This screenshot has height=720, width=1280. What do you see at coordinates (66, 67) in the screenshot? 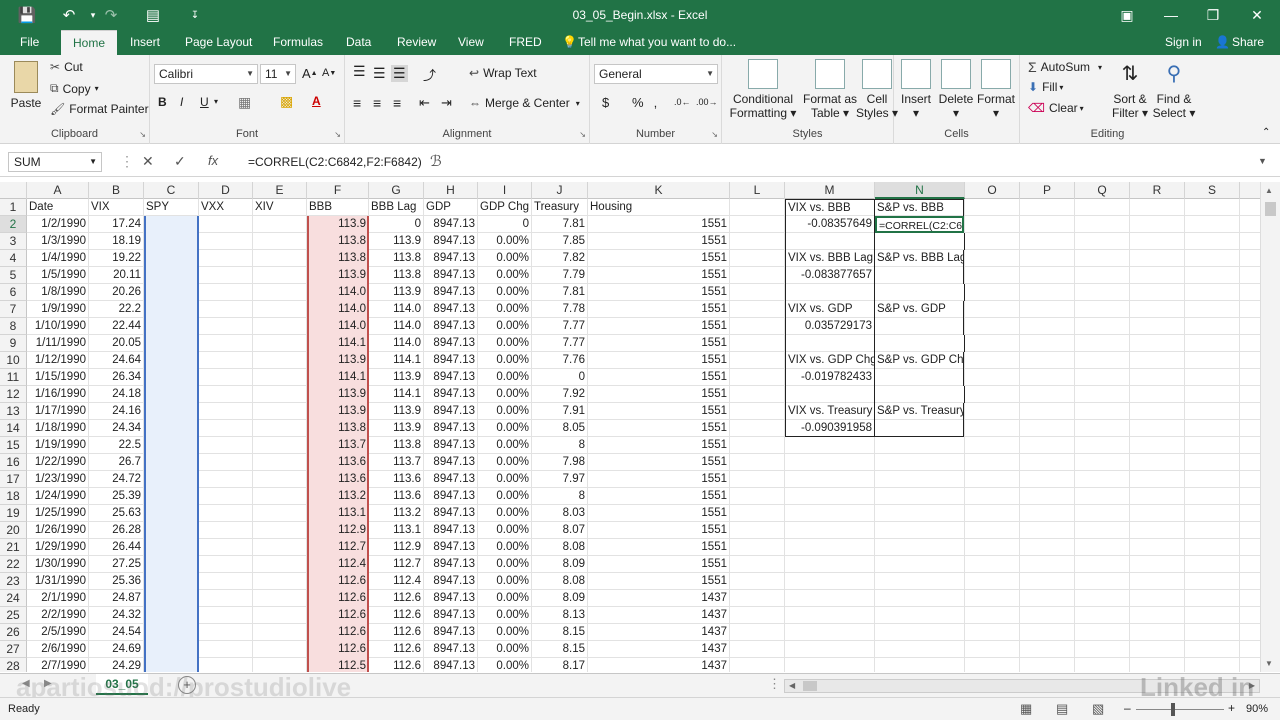
I see `cut-button: ✂ Cut` at bounding box center [66, 67].